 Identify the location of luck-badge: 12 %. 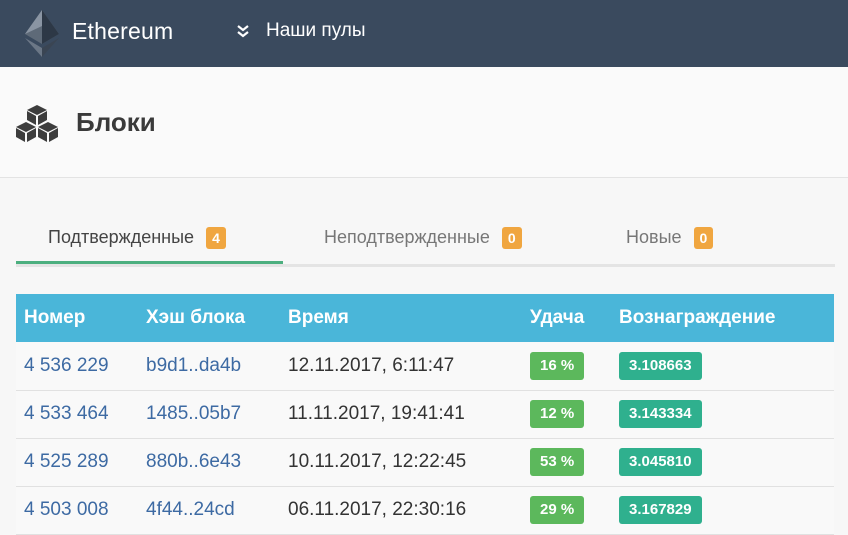
(557, 414).